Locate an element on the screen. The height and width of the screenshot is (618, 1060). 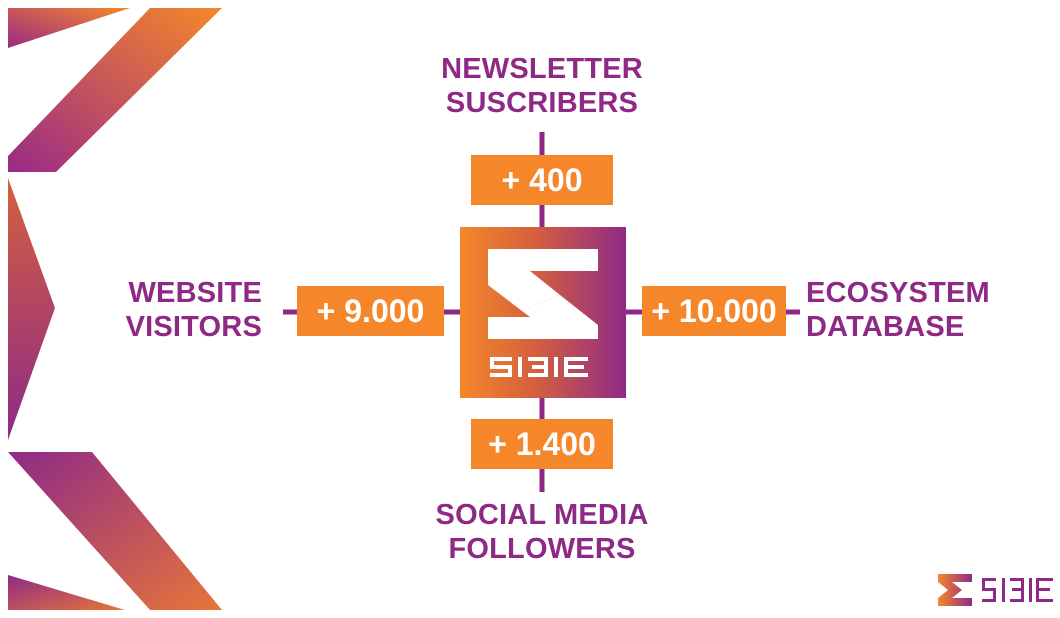
value-social-media-followers: + 1.400 is located at coordinates (542, 444).